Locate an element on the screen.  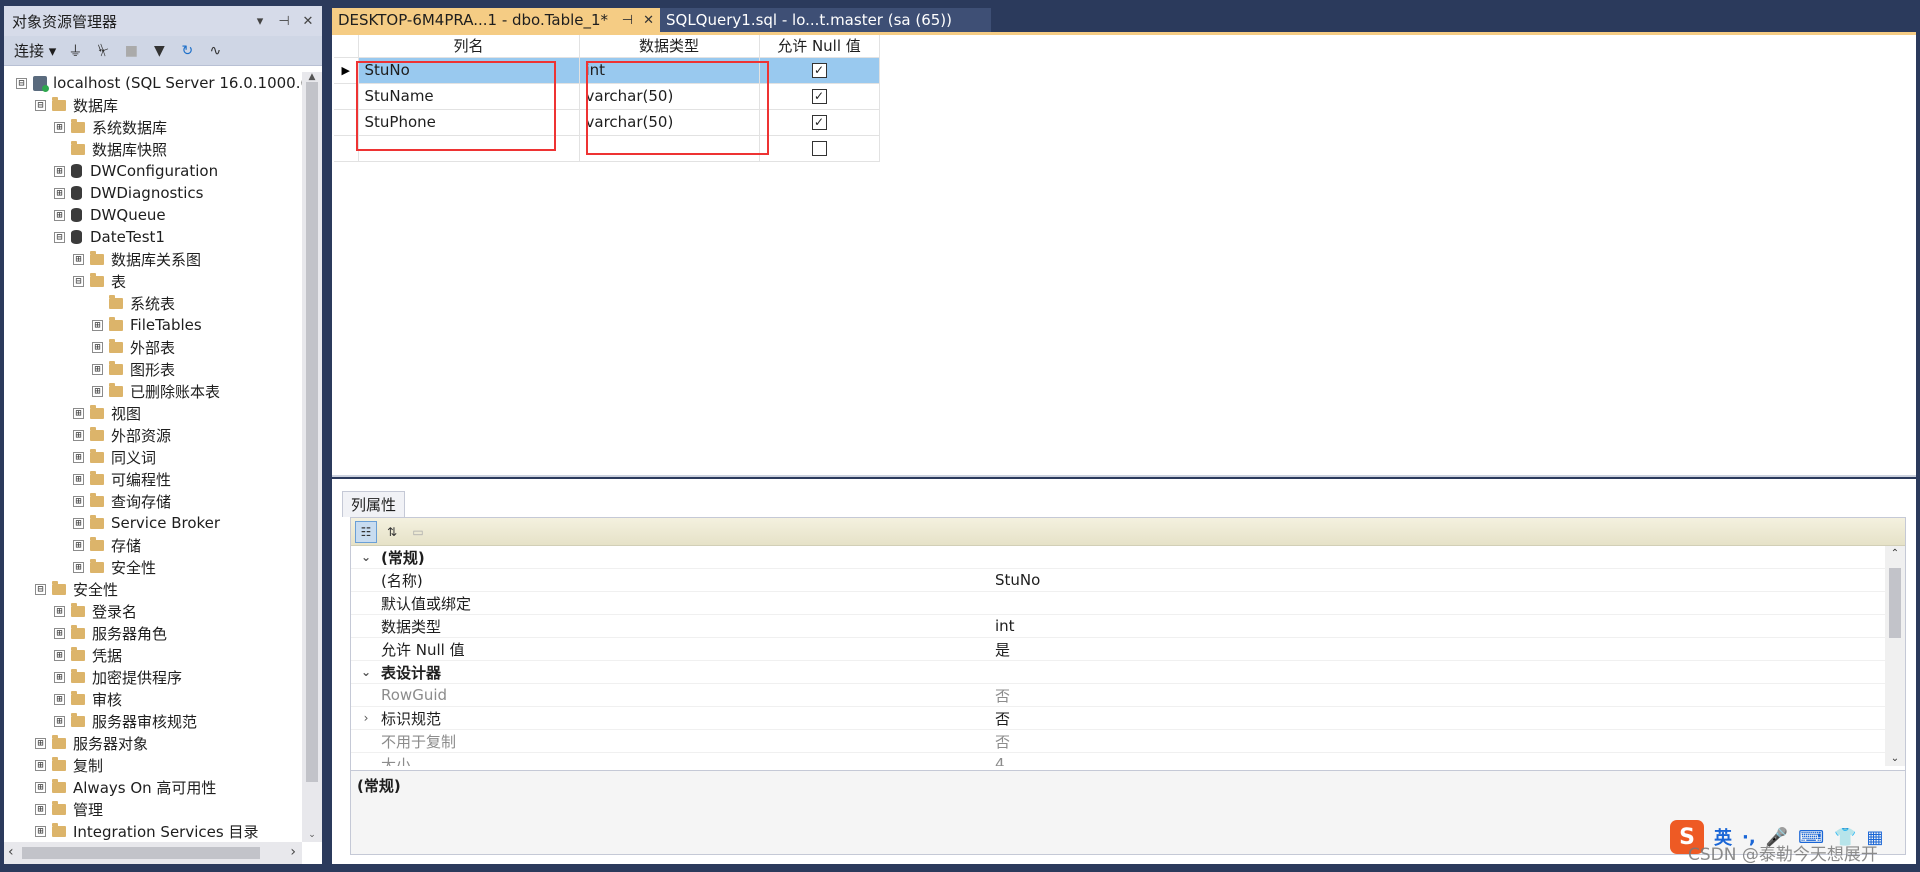
tree-node: ⊞ 管理 is located at coordinates (153, 809).